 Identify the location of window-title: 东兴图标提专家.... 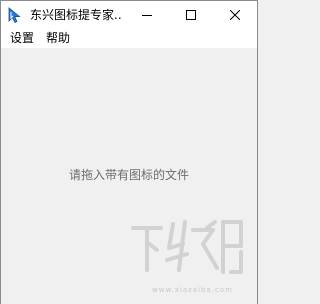
(76, 15).